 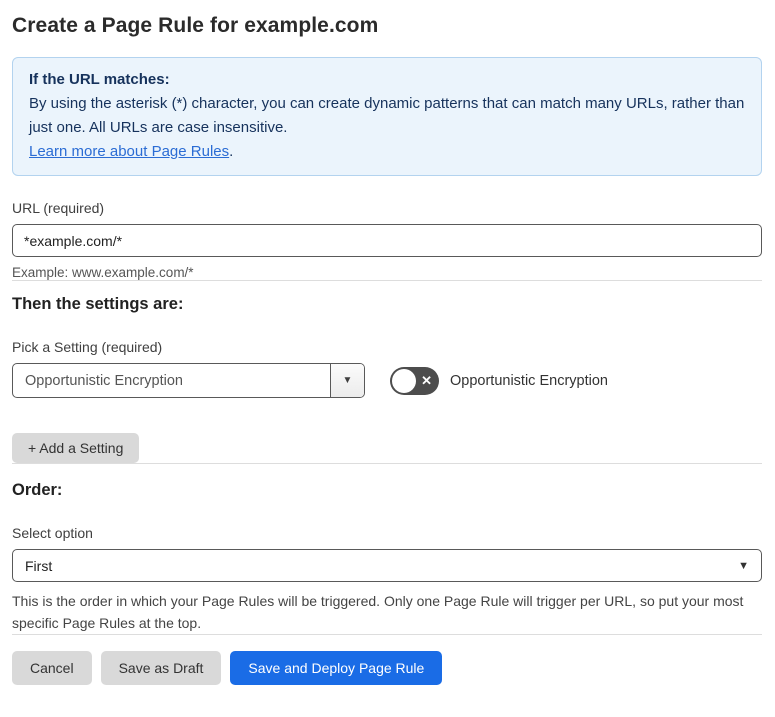 I want to click on url-field-label: URL (required), so click(x=58, y=208).